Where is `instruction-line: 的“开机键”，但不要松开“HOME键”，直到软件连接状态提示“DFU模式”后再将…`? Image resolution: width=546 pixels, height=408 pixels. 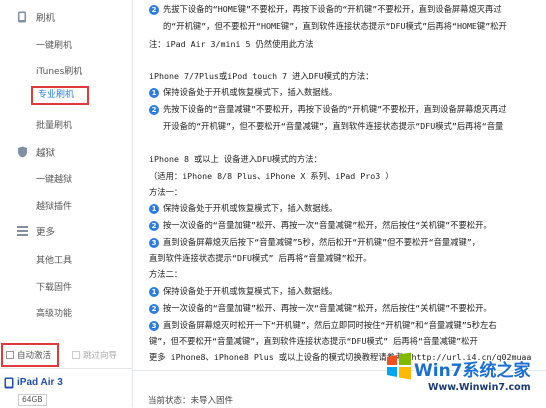 instruction-line: 的“开机键”，但不要松开“HOME键”，直到软件连接状态提示“DFU模式”后再将… is located at coordinates (335, 26).